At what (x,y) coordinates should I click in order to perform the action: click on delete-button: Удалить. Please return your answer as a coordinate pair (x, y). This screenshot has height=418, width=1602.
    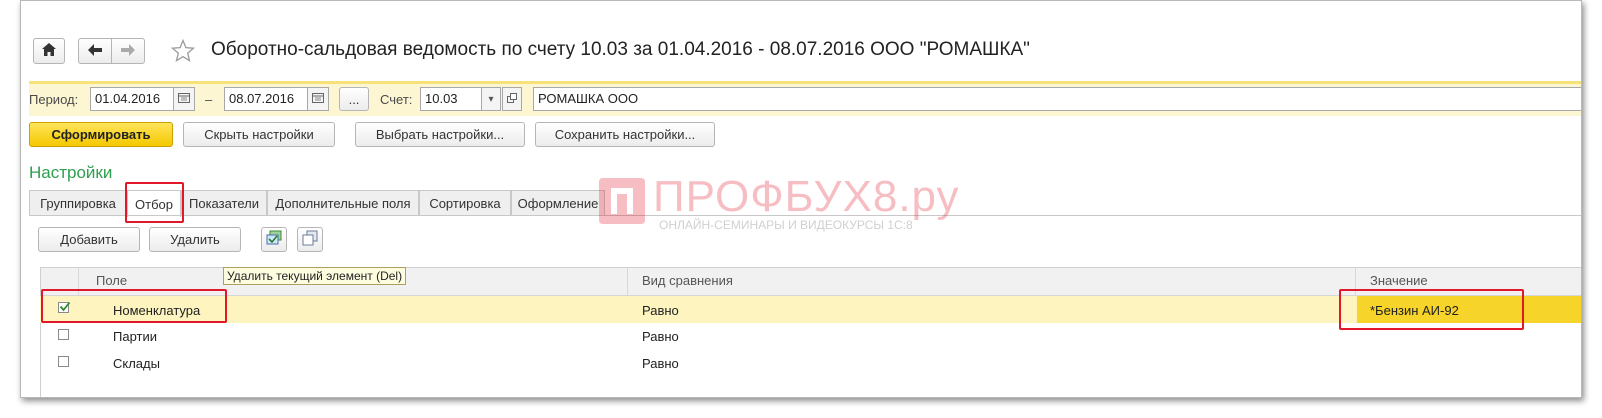
    Looking at the image, I should click on (195, 239).